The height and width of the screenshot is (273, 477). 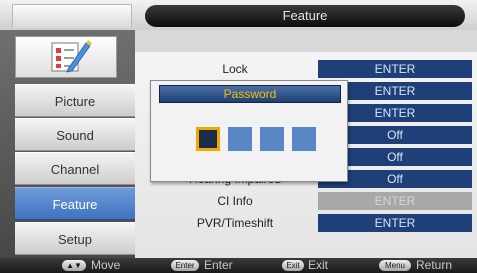 I want to click on sidebar-item-picture: Picture, so click(x=75, y=100).